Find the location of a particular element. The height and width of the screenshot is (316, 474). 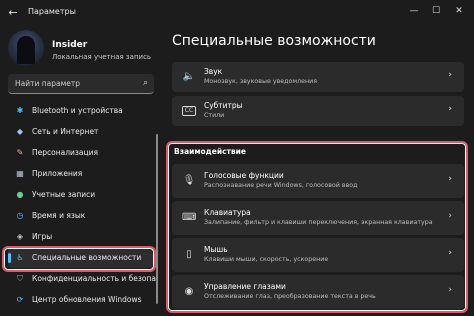

search-icon: ⌕ is located at coordinates (145, 83).